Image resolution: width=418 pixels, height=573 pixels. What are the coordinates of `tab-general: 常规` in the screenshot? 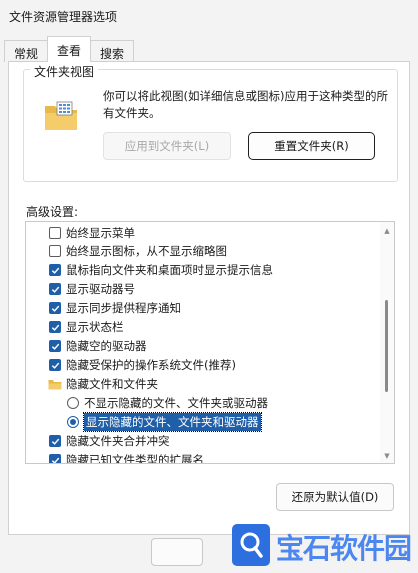 It's located at (26, 51).